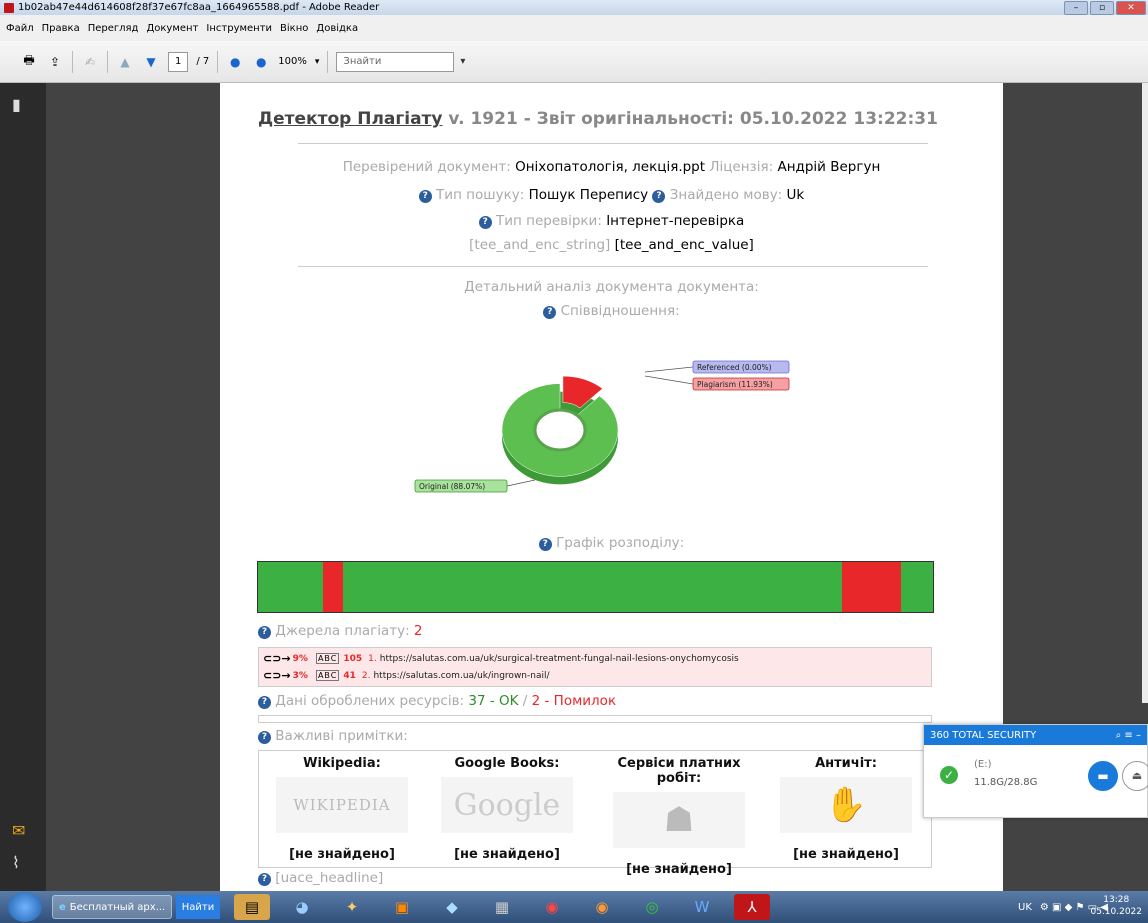 The image size is (1148, 923). I want to click on note-wikipedia: Wikipedia: WIKIPEDIA [не знайдено], so click(342, 809).